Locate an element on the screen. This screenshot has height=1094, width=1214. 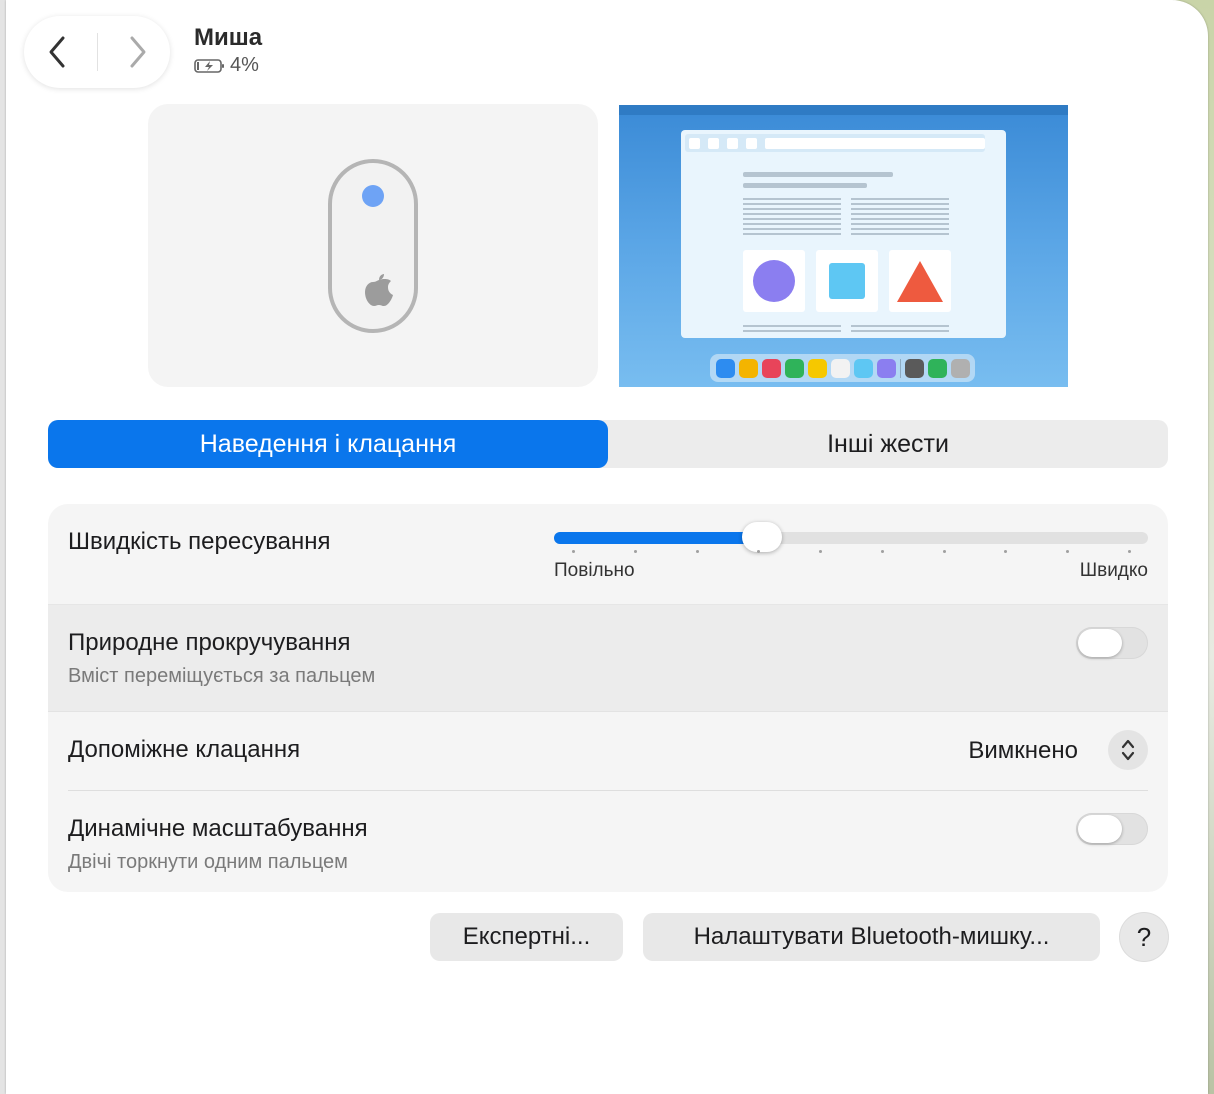
natural-scrolling-label: Природне прокручування is located at coordinates (209, 642).